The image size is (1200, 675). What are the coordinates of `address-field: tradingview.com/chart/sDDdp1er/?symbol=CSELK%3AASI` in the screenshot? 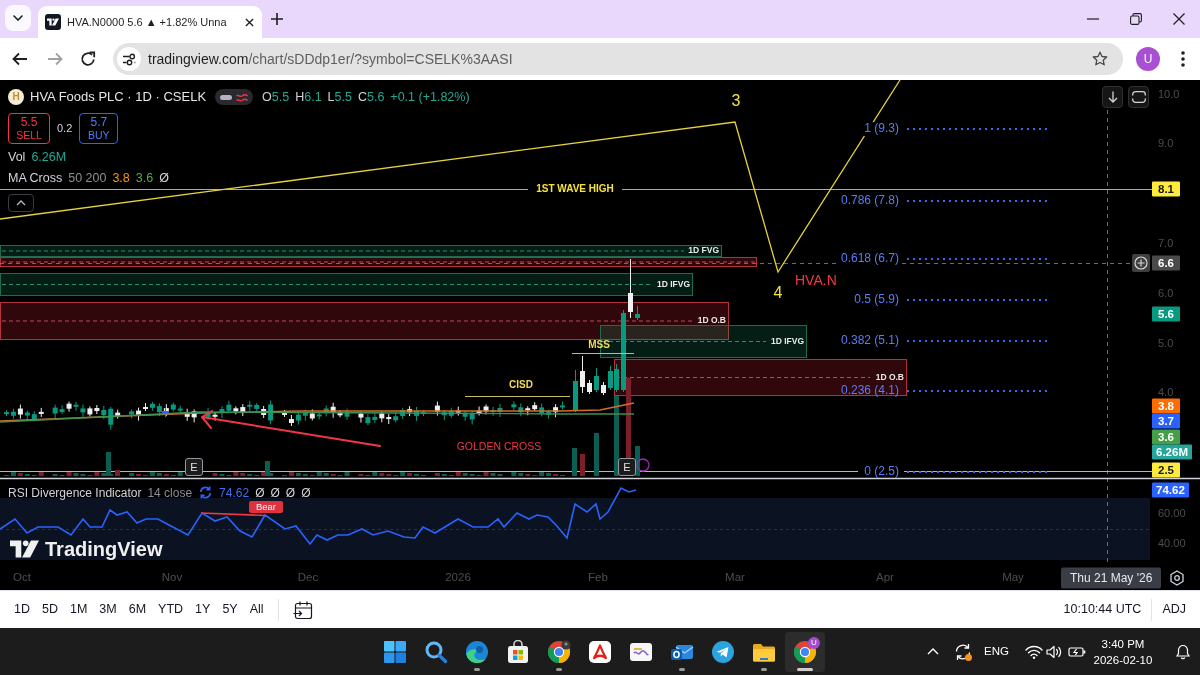 It's located at (618, 59).